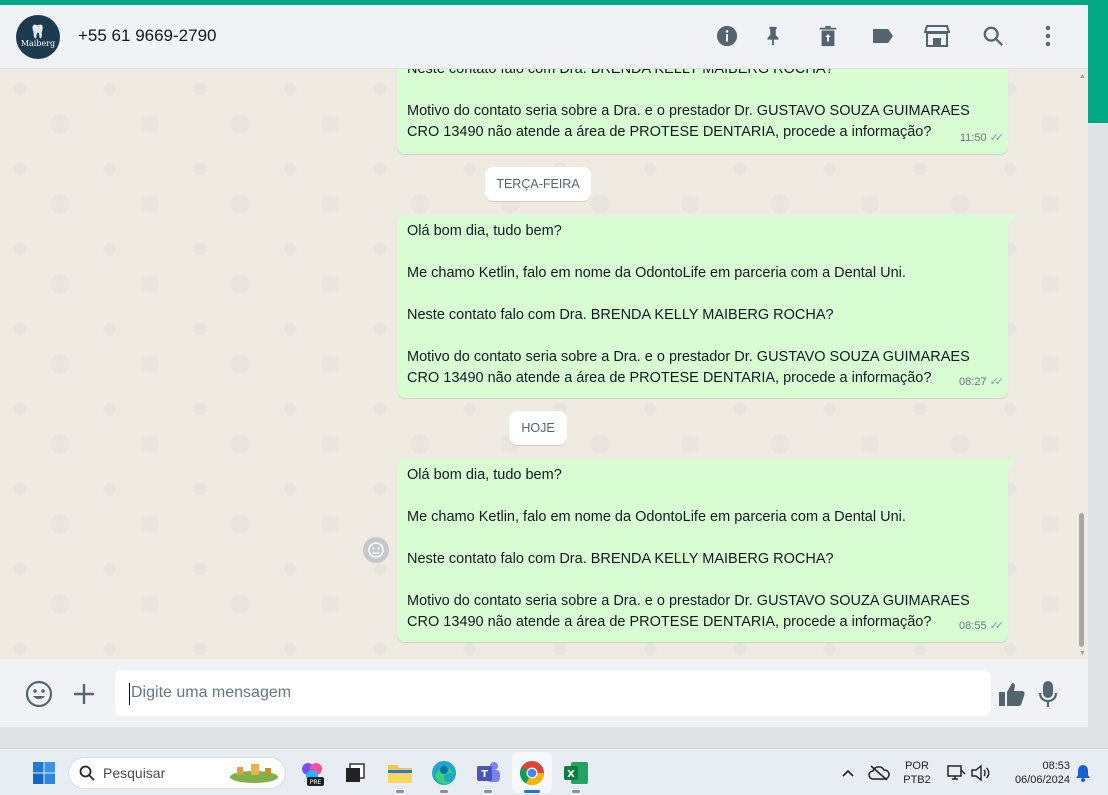  What do you see at coordinates (1081, 580) in the screenshot?
I see `scrollbar-thumb` at bounding box center [1081, 580].